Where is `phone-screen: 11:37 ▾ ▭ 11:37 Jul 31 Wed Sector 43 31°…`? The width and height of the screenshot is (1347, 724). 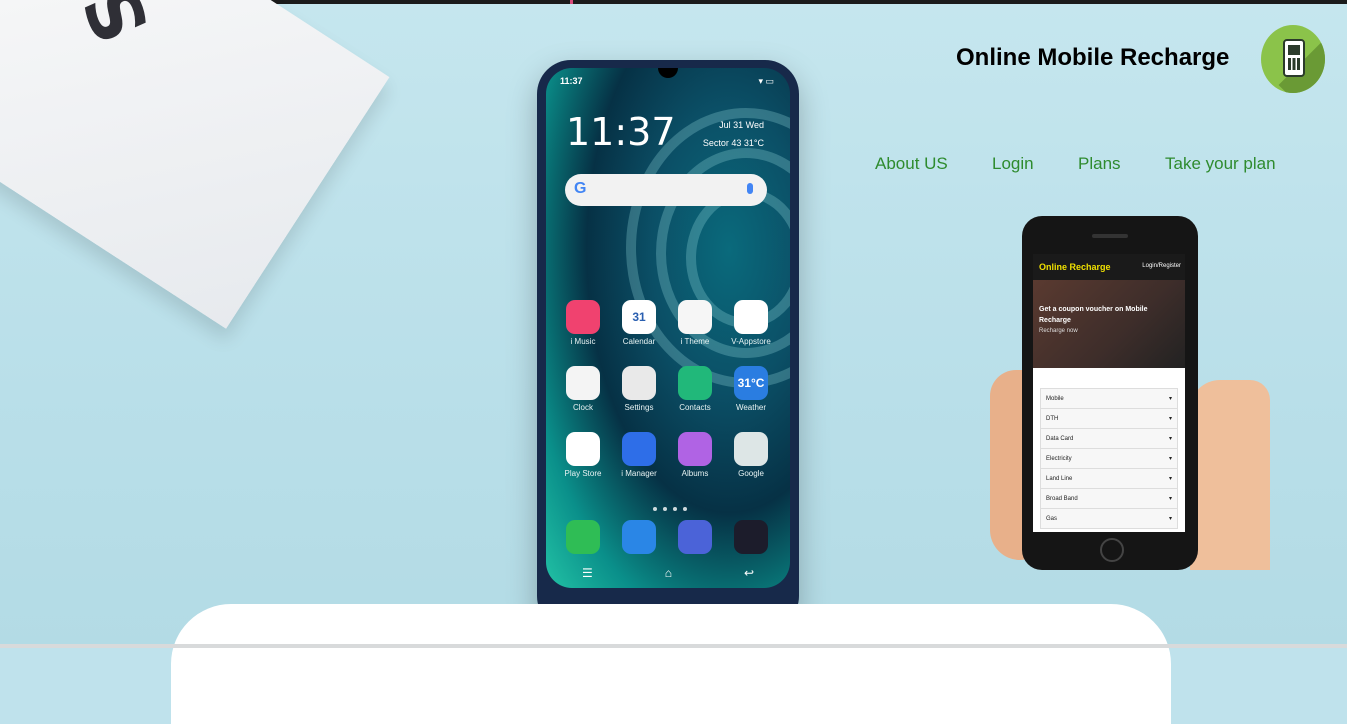 phone-screen: 11:37 ▾ ▭ 11:37 Jul 31 Wed Sector 43 31°… is located at coordinates (668, 328).